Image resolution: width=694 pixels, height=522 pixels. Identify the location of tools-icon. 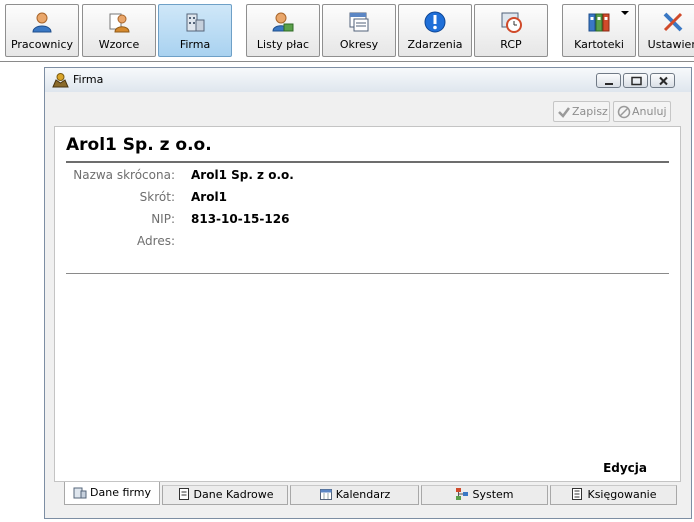
(673, 22).